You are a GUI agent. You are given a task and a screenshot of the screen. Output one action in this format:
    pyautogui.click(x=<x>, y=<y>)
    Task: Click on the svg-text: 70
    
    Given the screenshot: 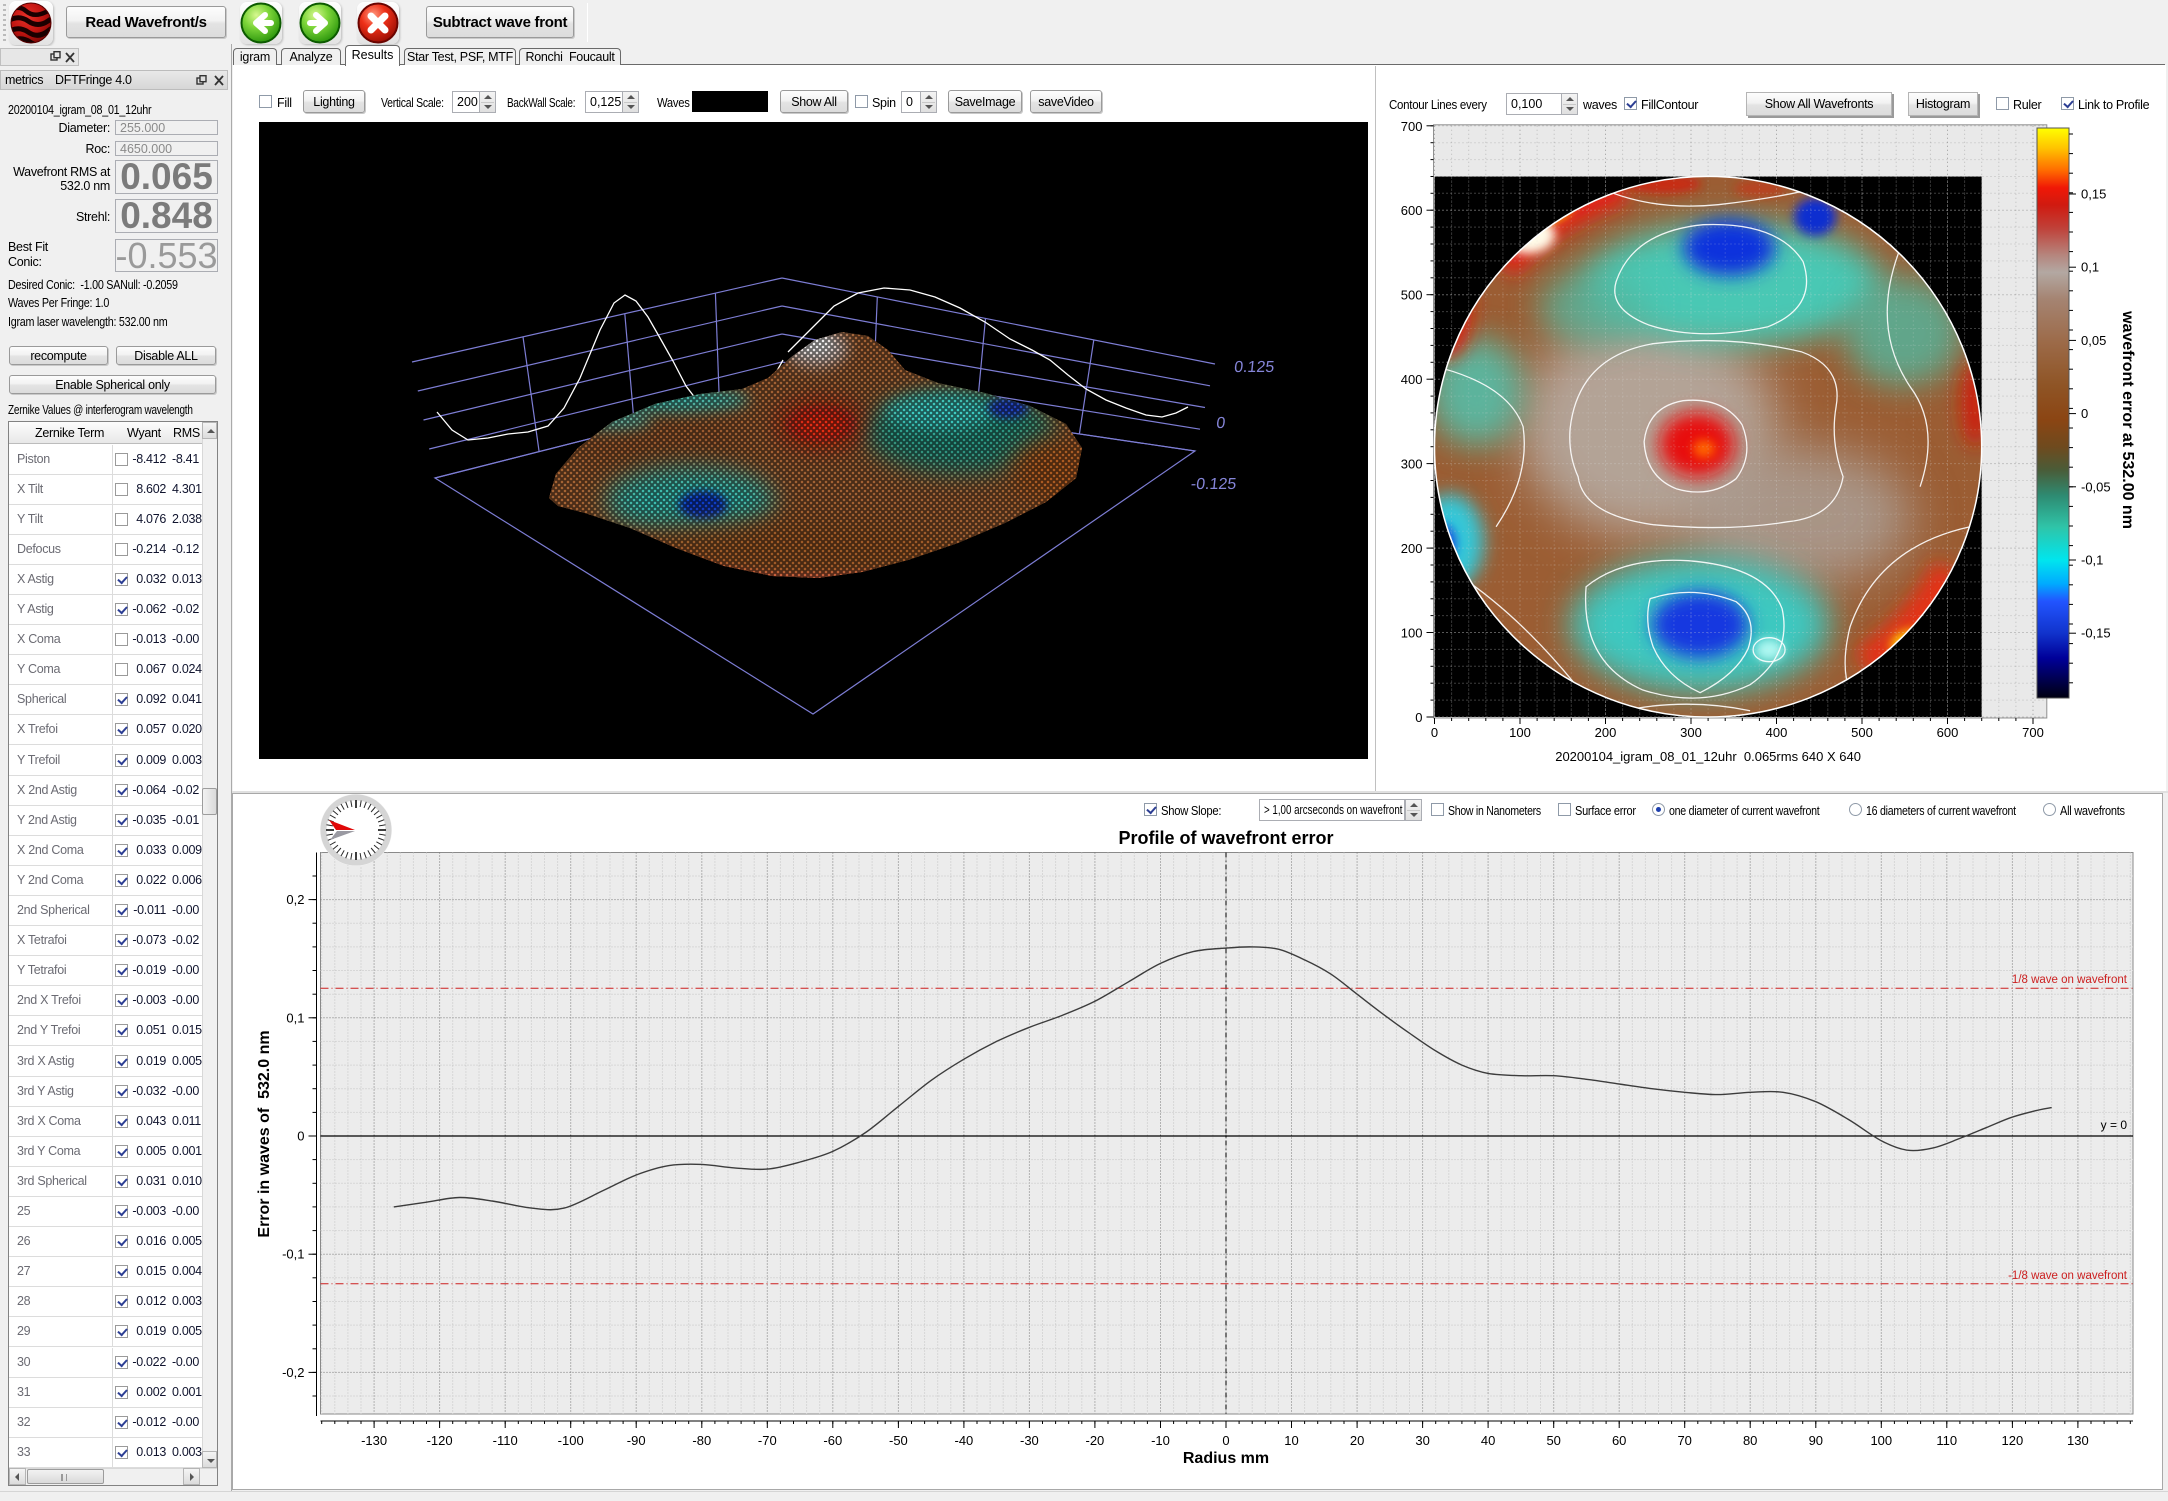 What is the action you would take?
    pyautogui.click(x=1684, y=1440)
    